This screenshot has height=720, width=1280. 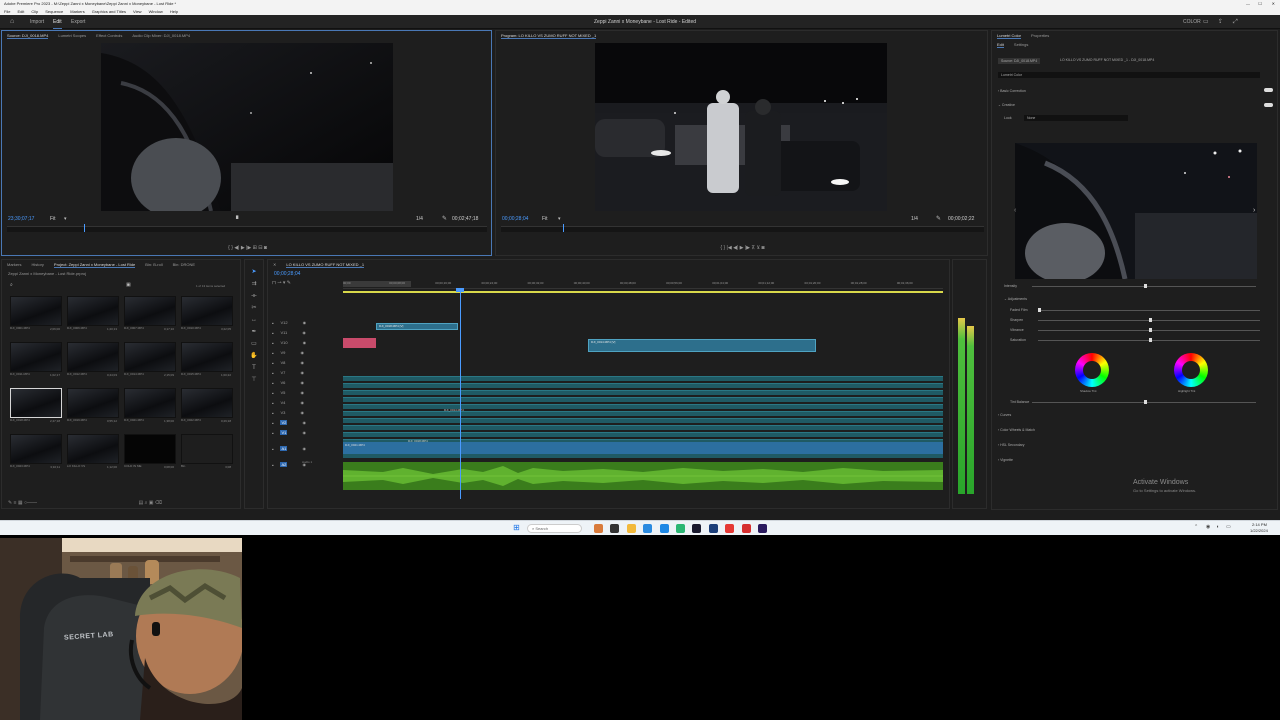 What do you see at coordinates (14, 264) in the screenshot?
I see `tab-markers: Markers` at bounding box center [14, 264].